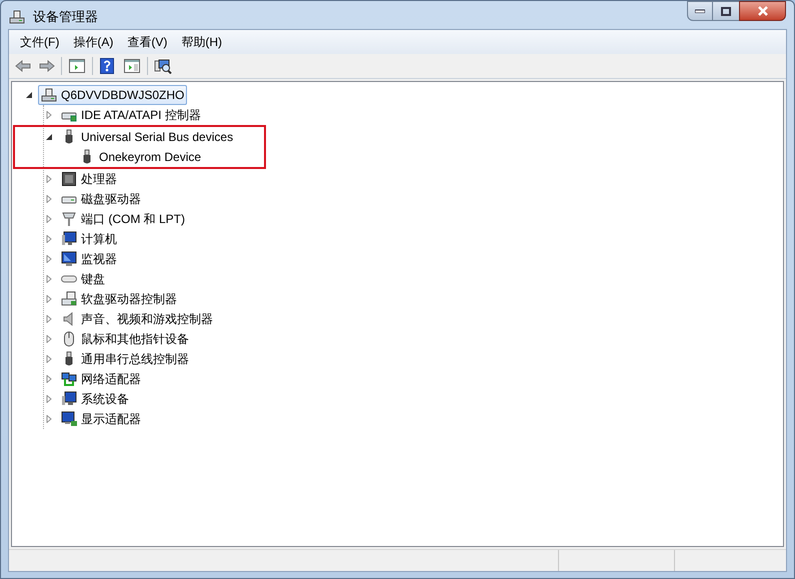  Describe the element at coordinates (89, 179) in the screenshot. I see `tree-item: 处理器` at that location.